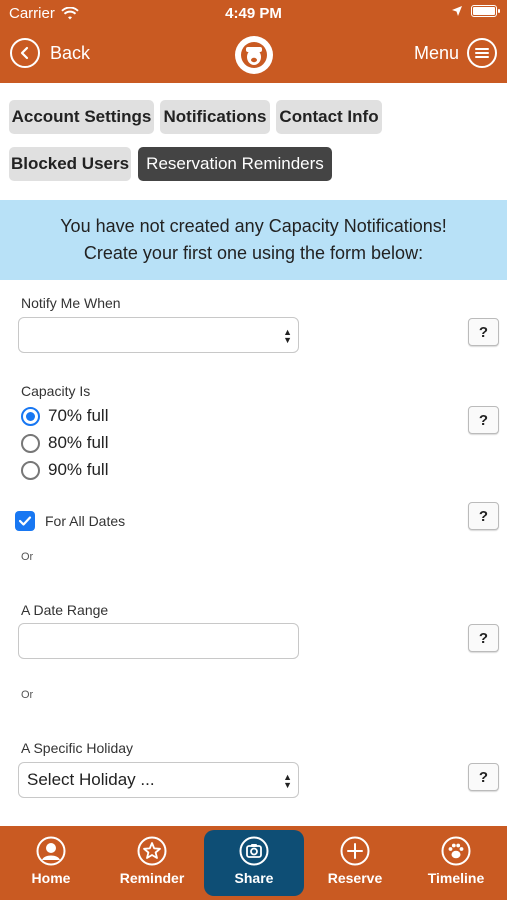 This screenshot has height=900, width=507. What do you see at coordinates (70, 164) in the screenshot?
I see `tab-blocked-users: Blocked Users` at bounding box center [70, 164].